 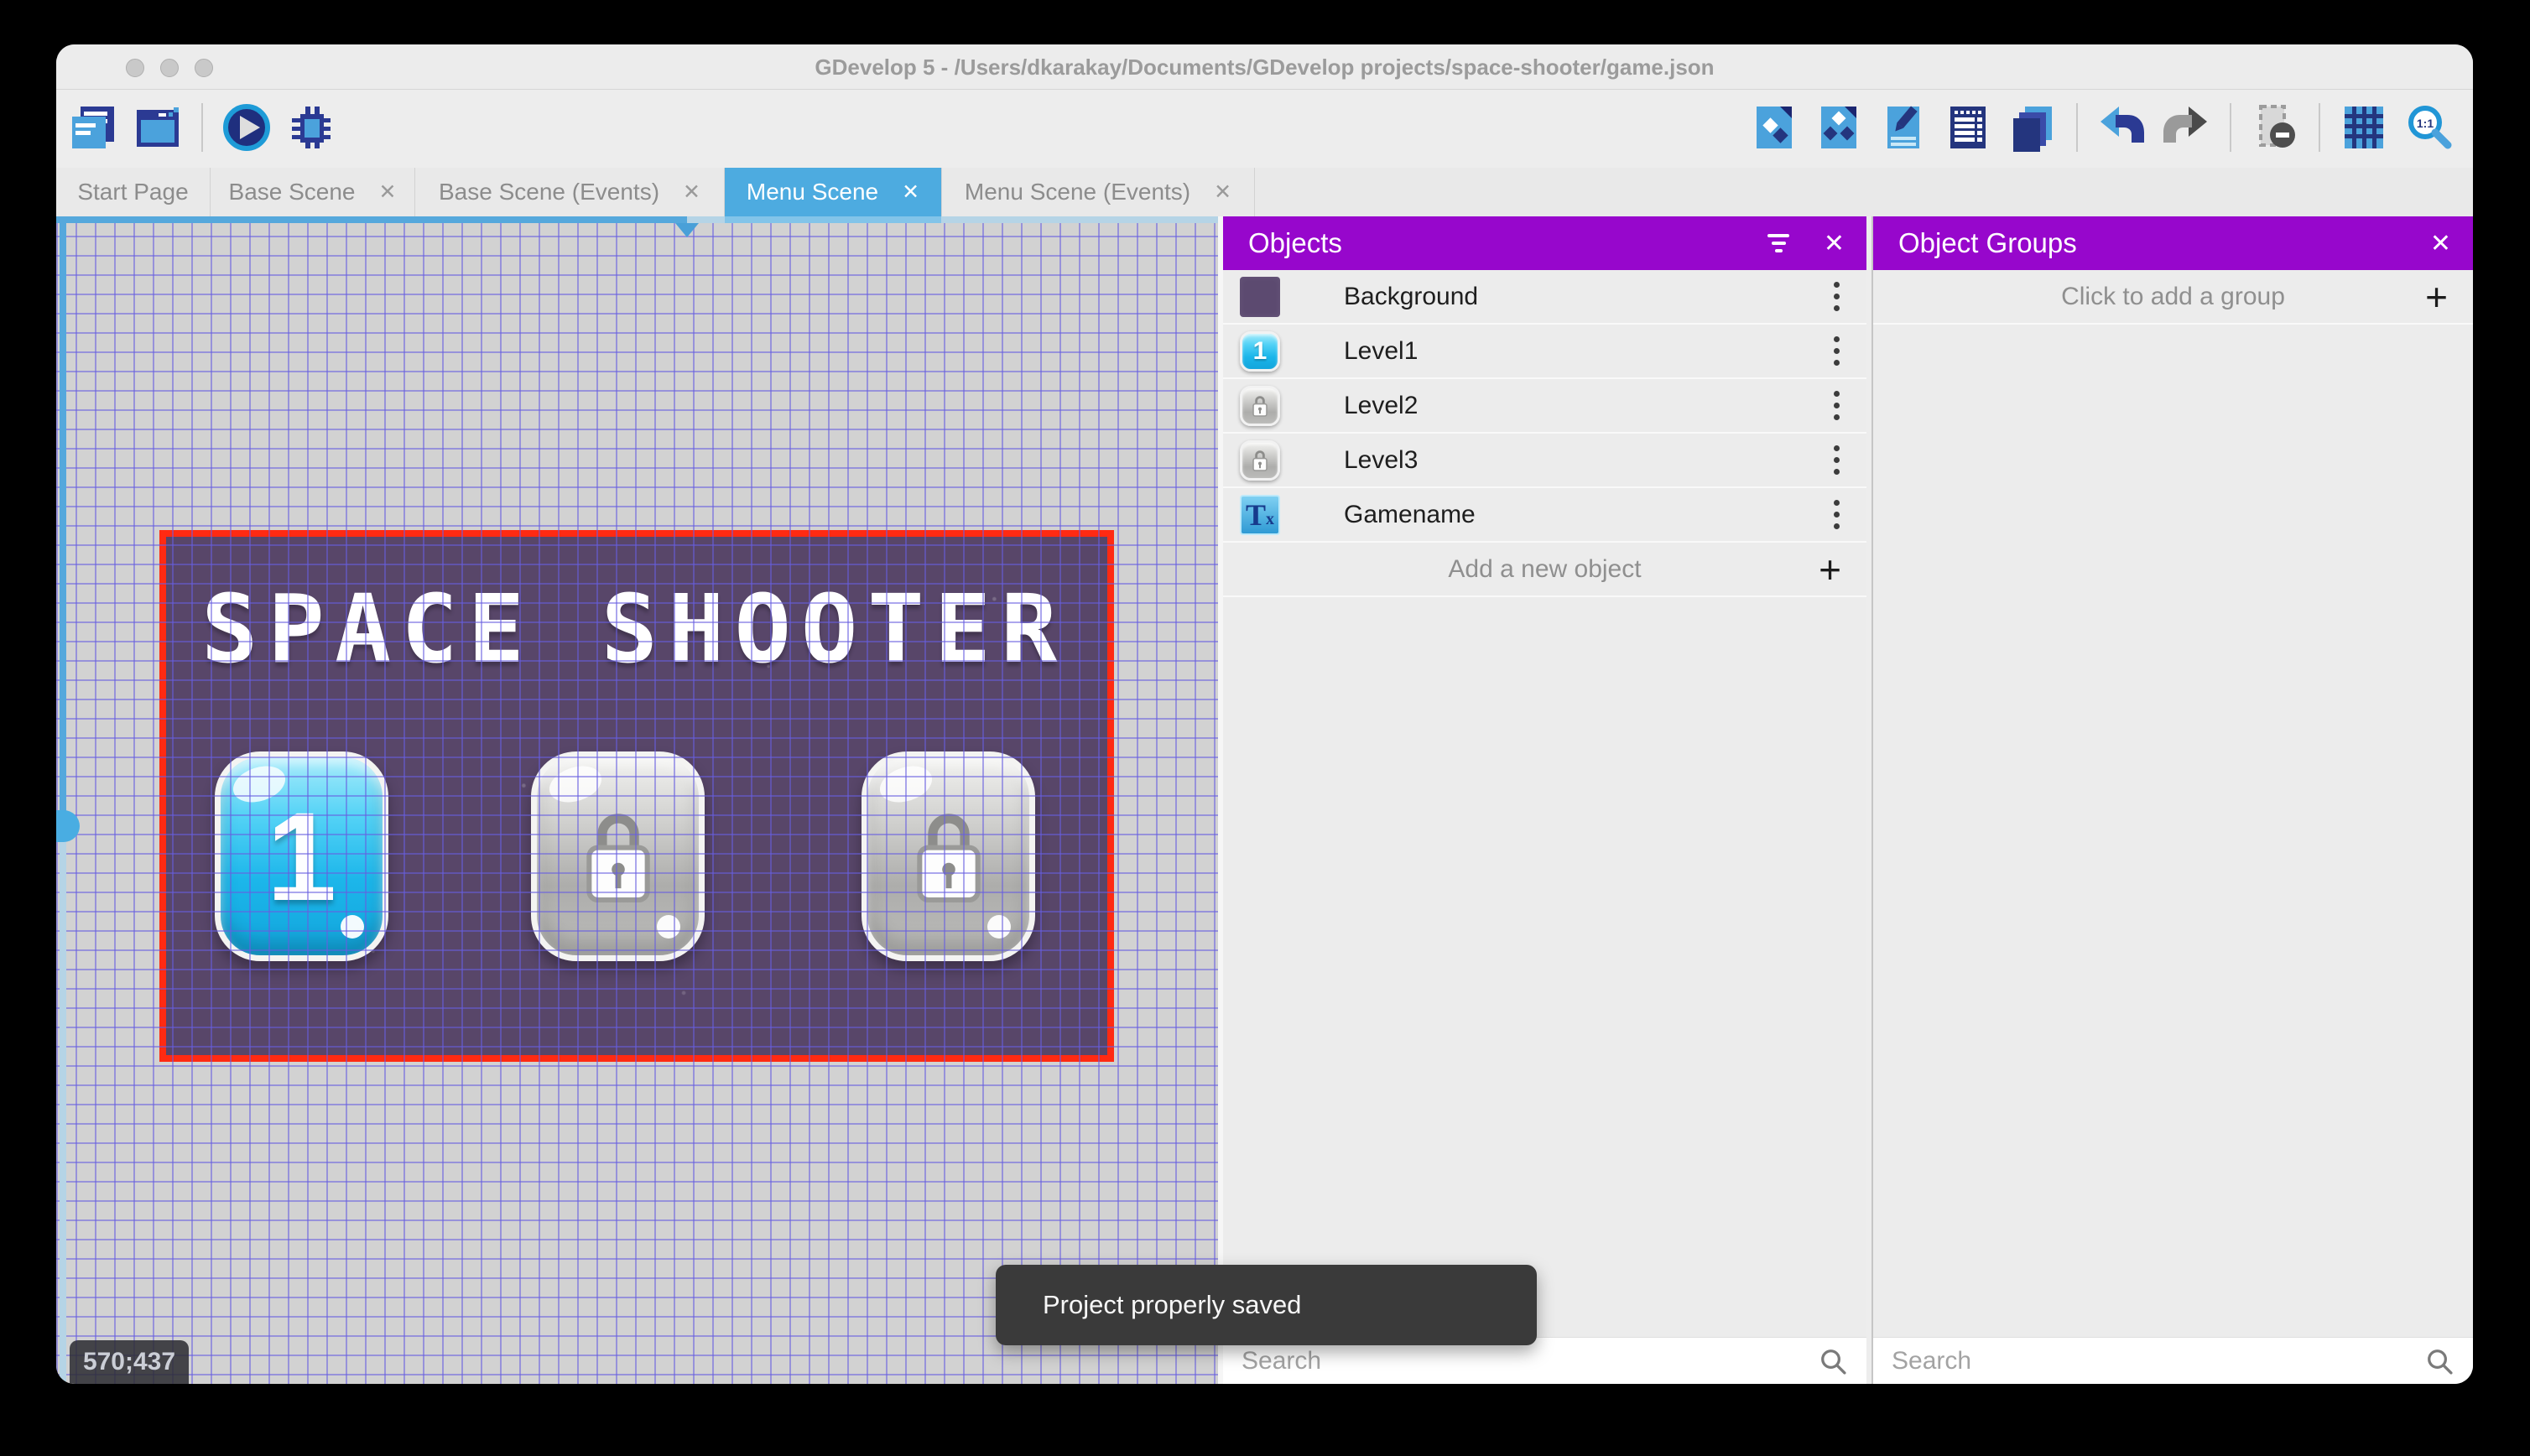 What do you see at coordinates (1381, 460) in the screenshot?
I see `object-name: Level3` at bounding box center [1381, 460].